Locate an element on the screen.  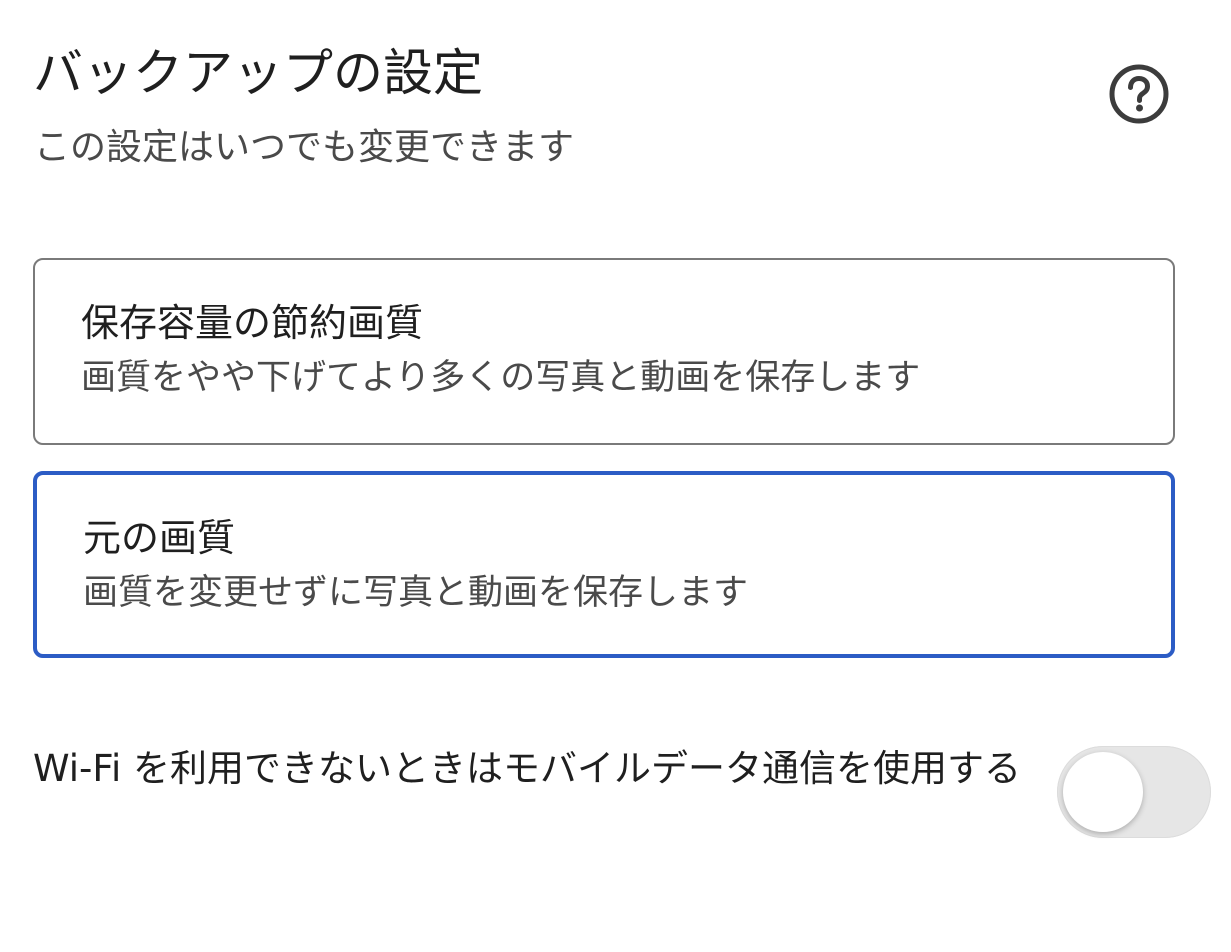
page-subtitle: この設定はいつでも変更できます is located at coordinates (304, 147).